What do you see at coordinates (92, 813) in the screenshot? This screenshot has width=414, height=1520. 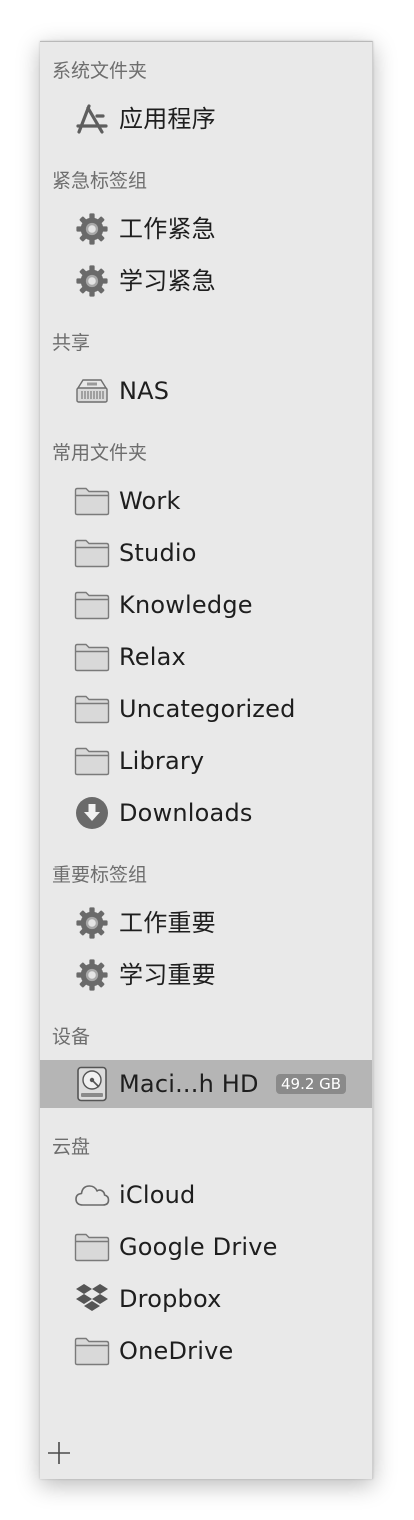 I see `downloads-icon` at bounding box center [92, 813].